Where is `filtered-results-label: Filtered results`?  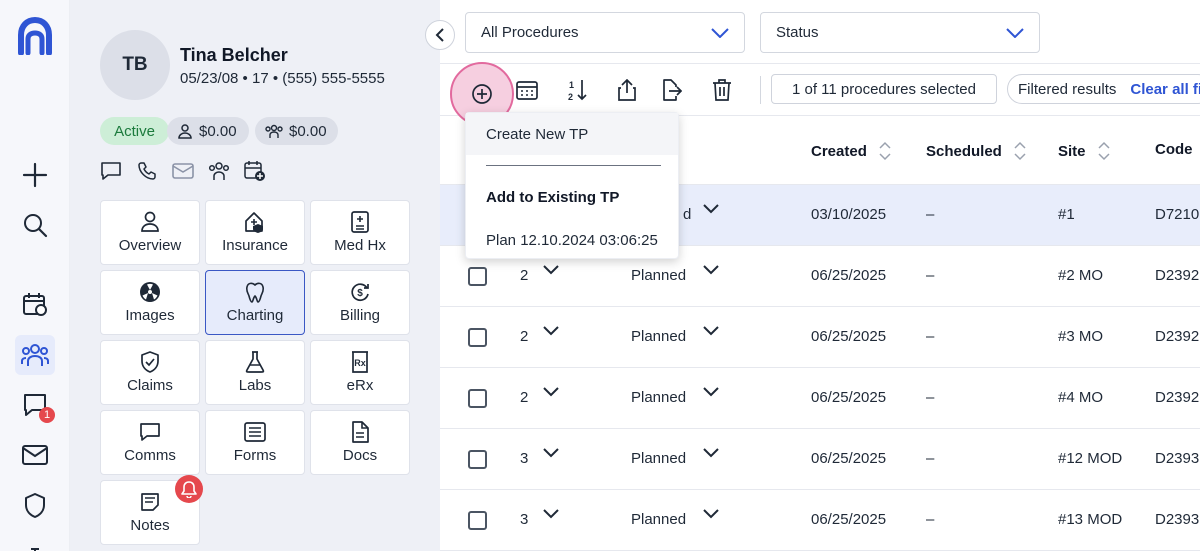 filtered-results-label: Filtered results is located at coordinates (1067, 89).